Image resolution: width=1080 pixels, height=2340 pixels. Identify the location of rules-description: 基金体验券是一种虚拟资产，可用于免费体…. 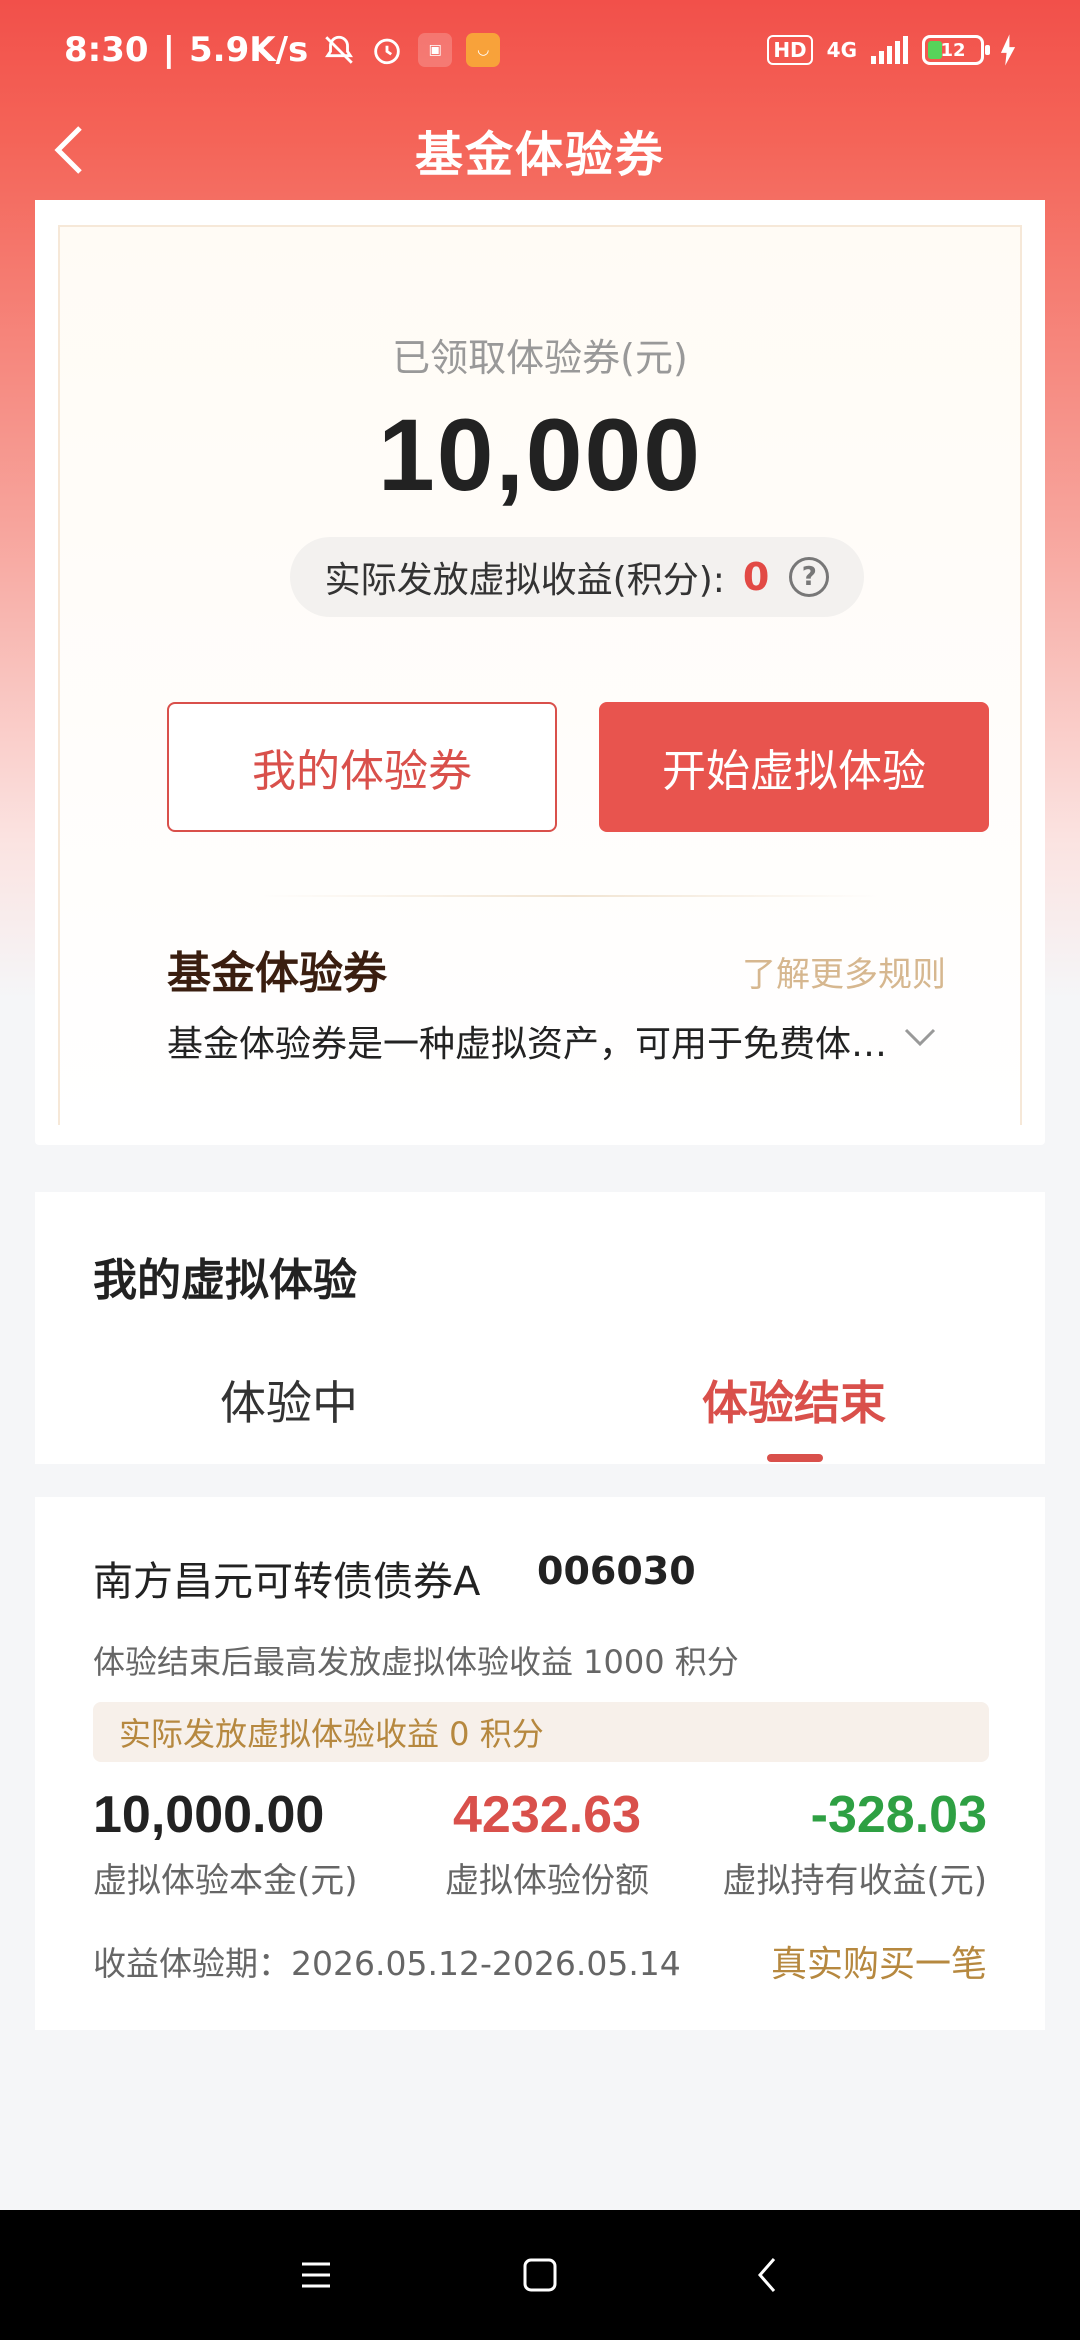
(527, 1044).